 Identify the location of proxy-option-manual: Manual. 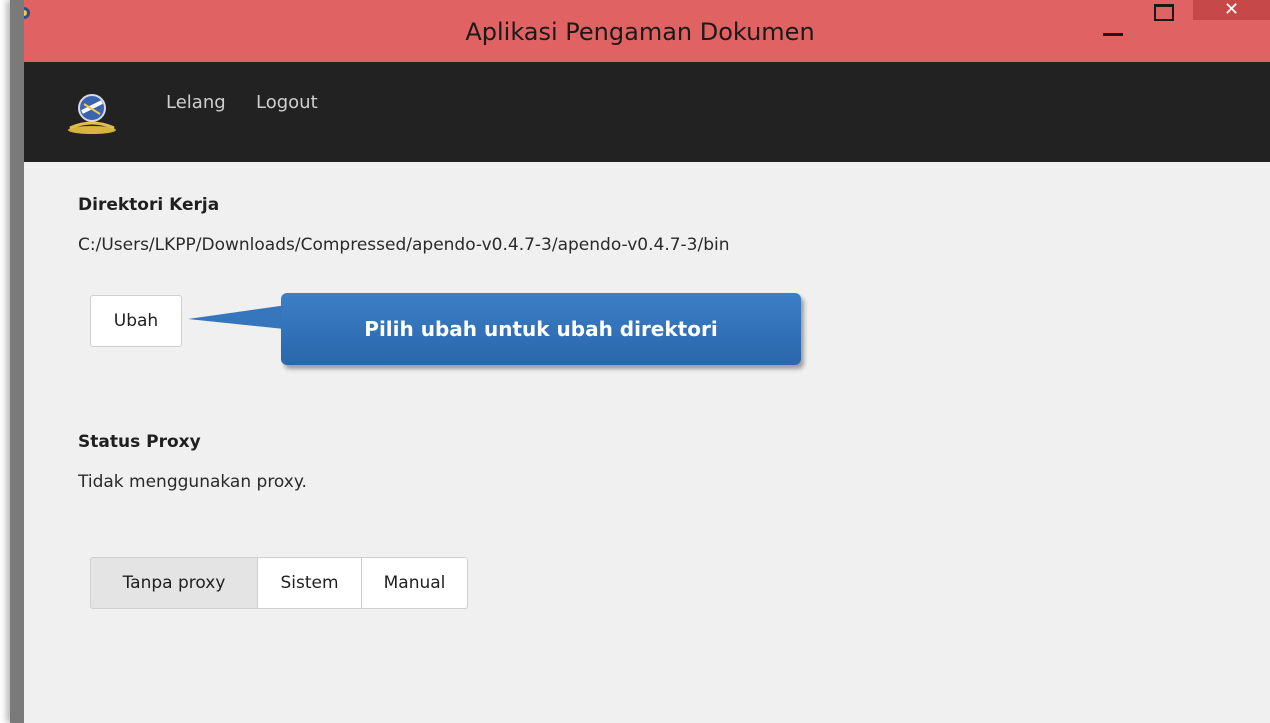
(415, 583).